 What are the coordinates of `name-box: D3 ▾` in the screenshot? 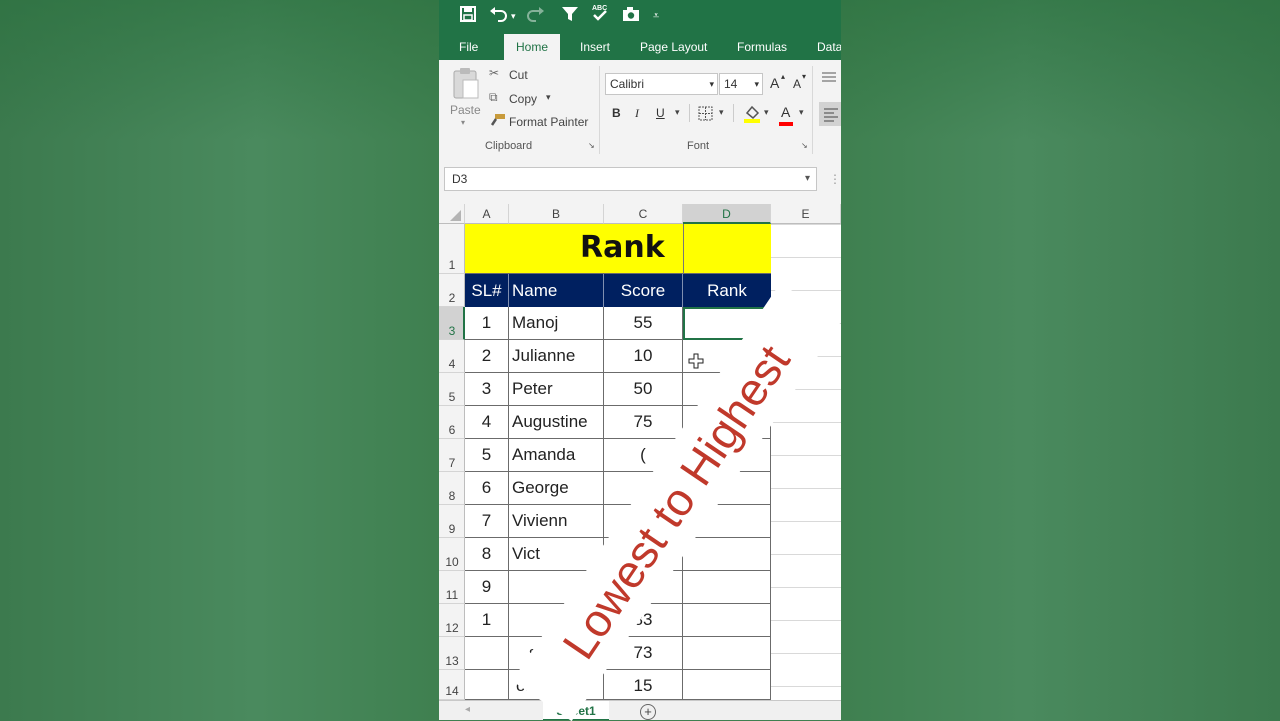 It's located at (630, 179).